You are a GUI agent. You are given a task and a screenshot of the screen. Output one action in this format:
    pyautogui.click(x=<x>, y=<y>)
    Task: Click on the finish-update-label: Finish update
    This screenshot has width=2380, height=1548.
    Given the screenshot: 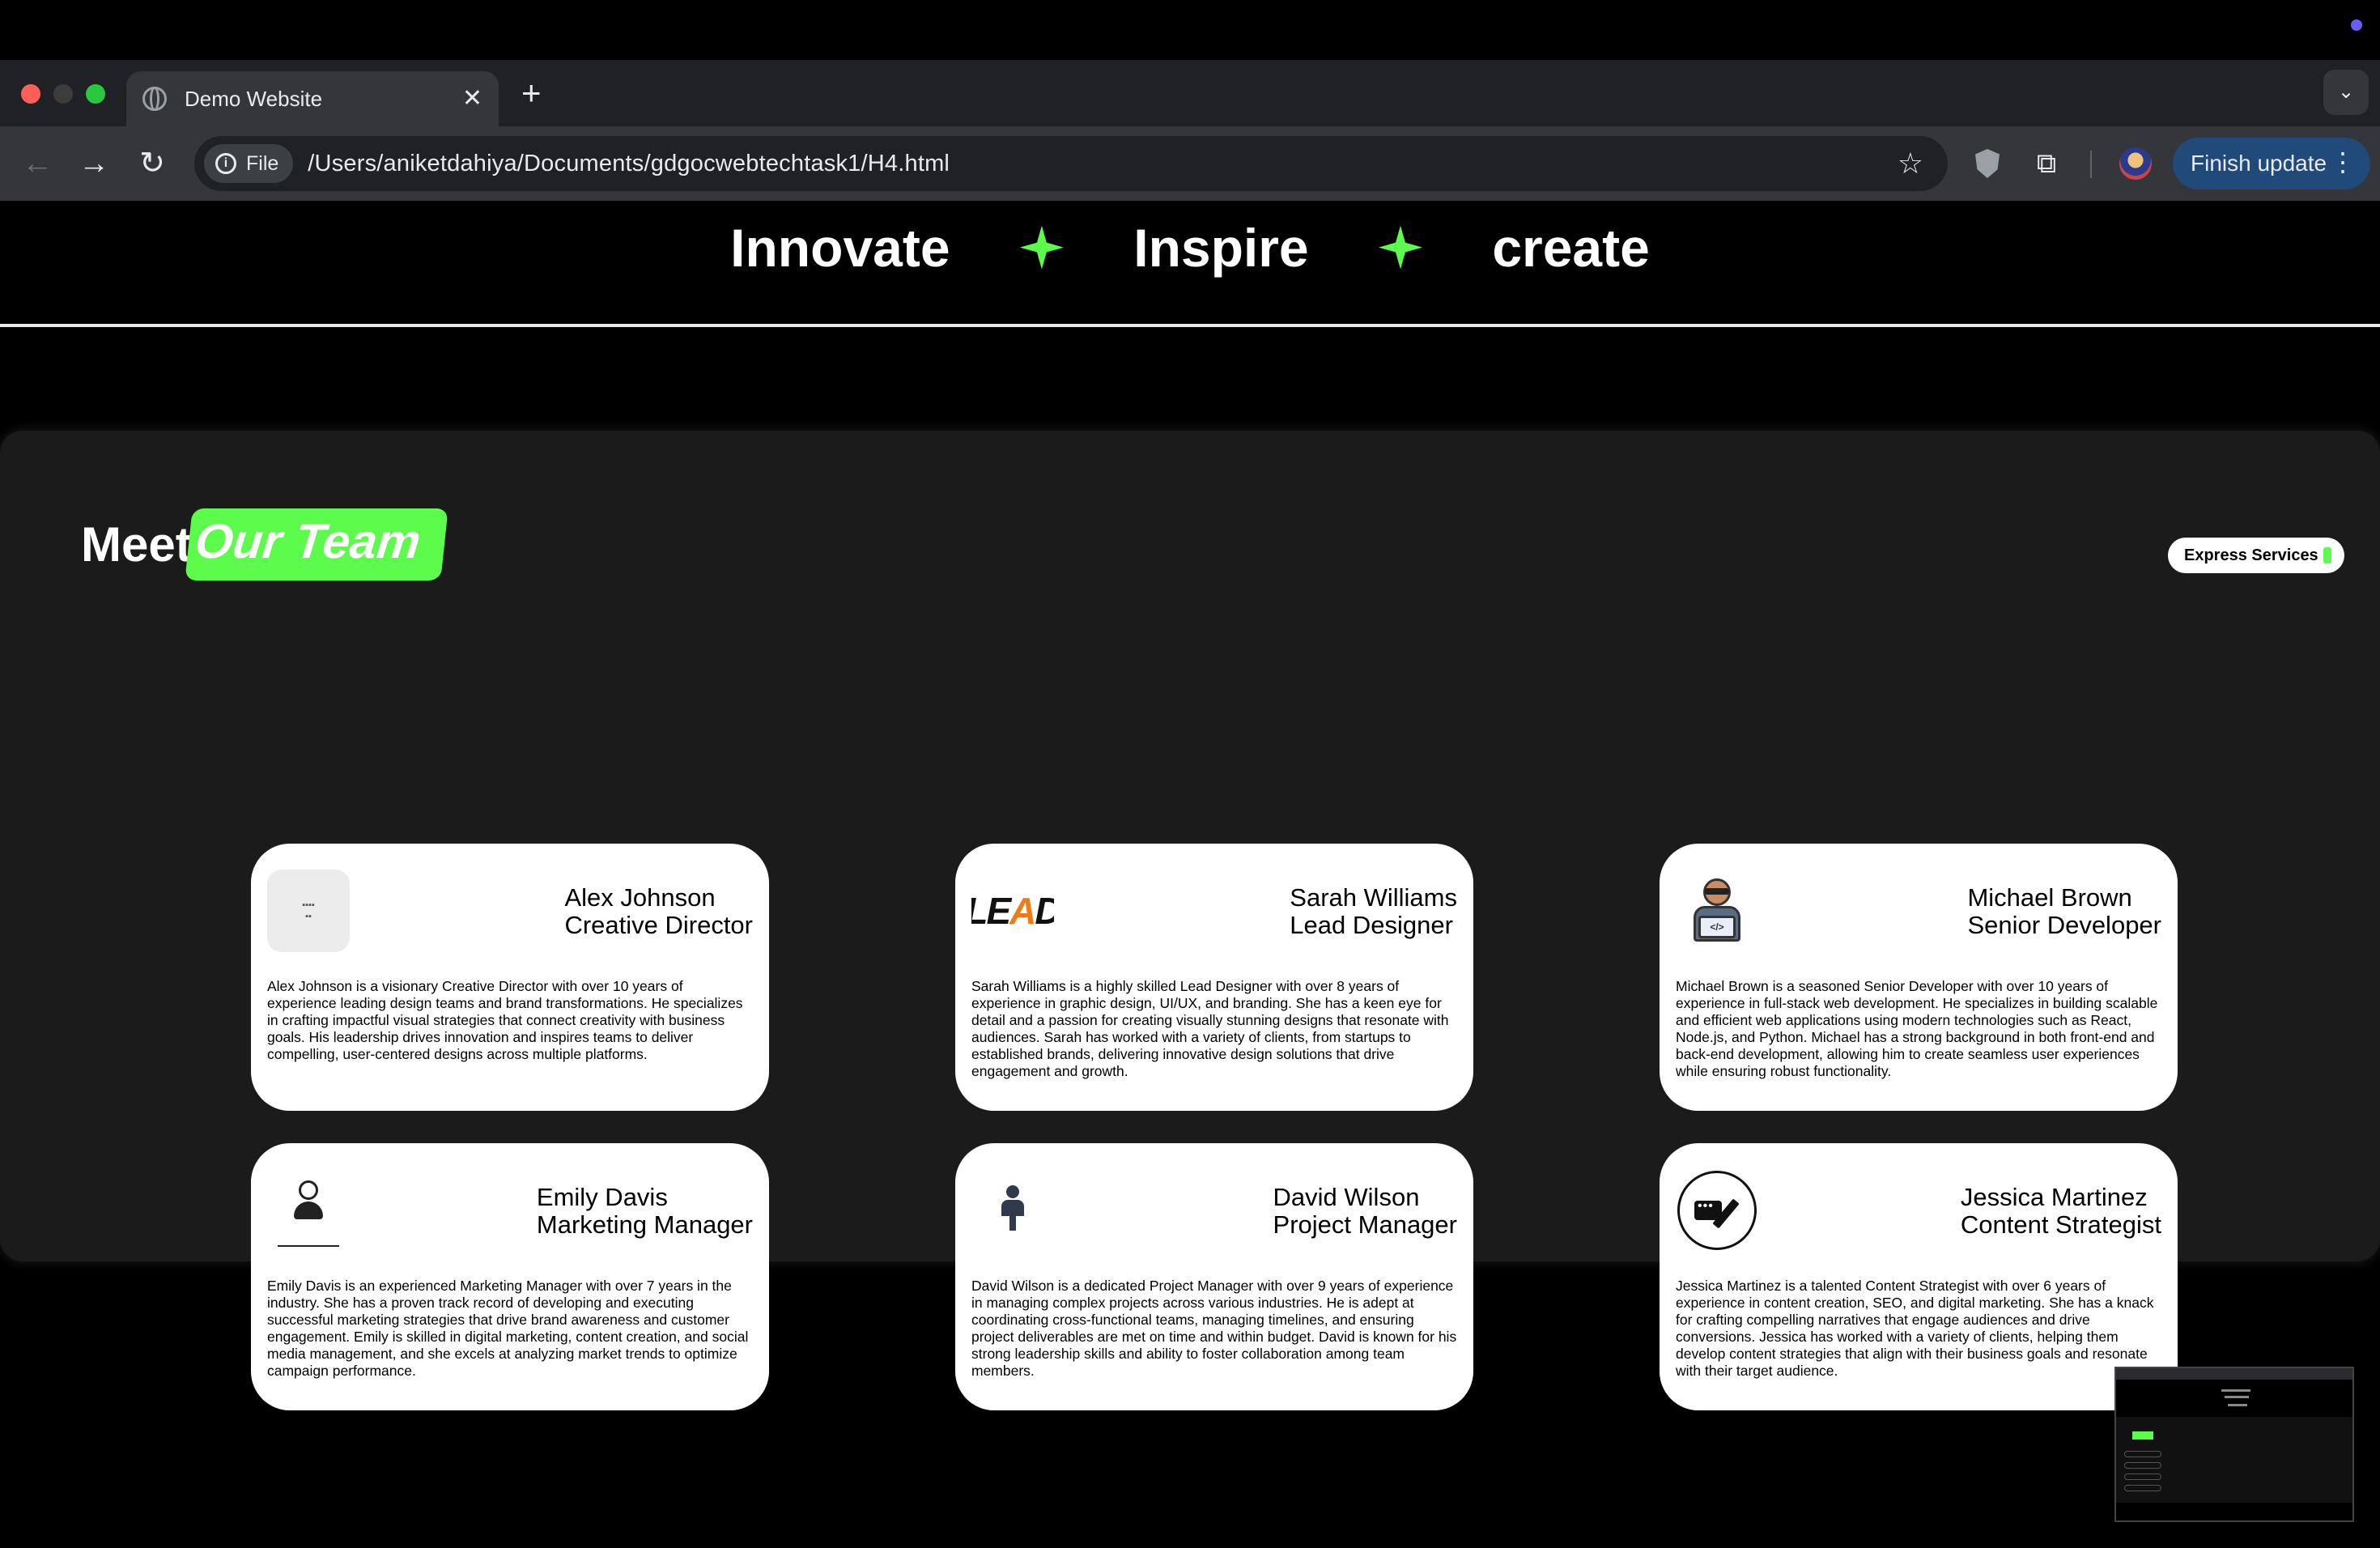 What is the action you would take?
    pyautogui.click(x=2259, y=164)
    